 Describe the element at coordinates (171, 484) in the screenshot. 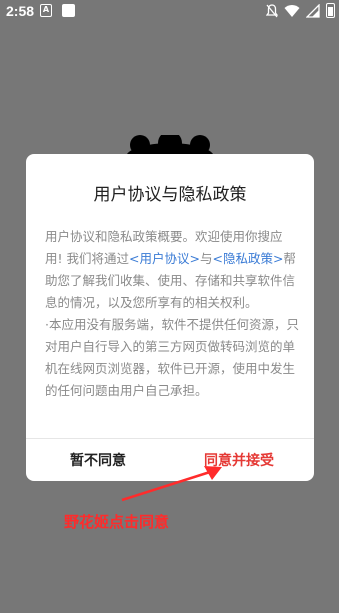

I see `annotation-arrow-icon` at that location.